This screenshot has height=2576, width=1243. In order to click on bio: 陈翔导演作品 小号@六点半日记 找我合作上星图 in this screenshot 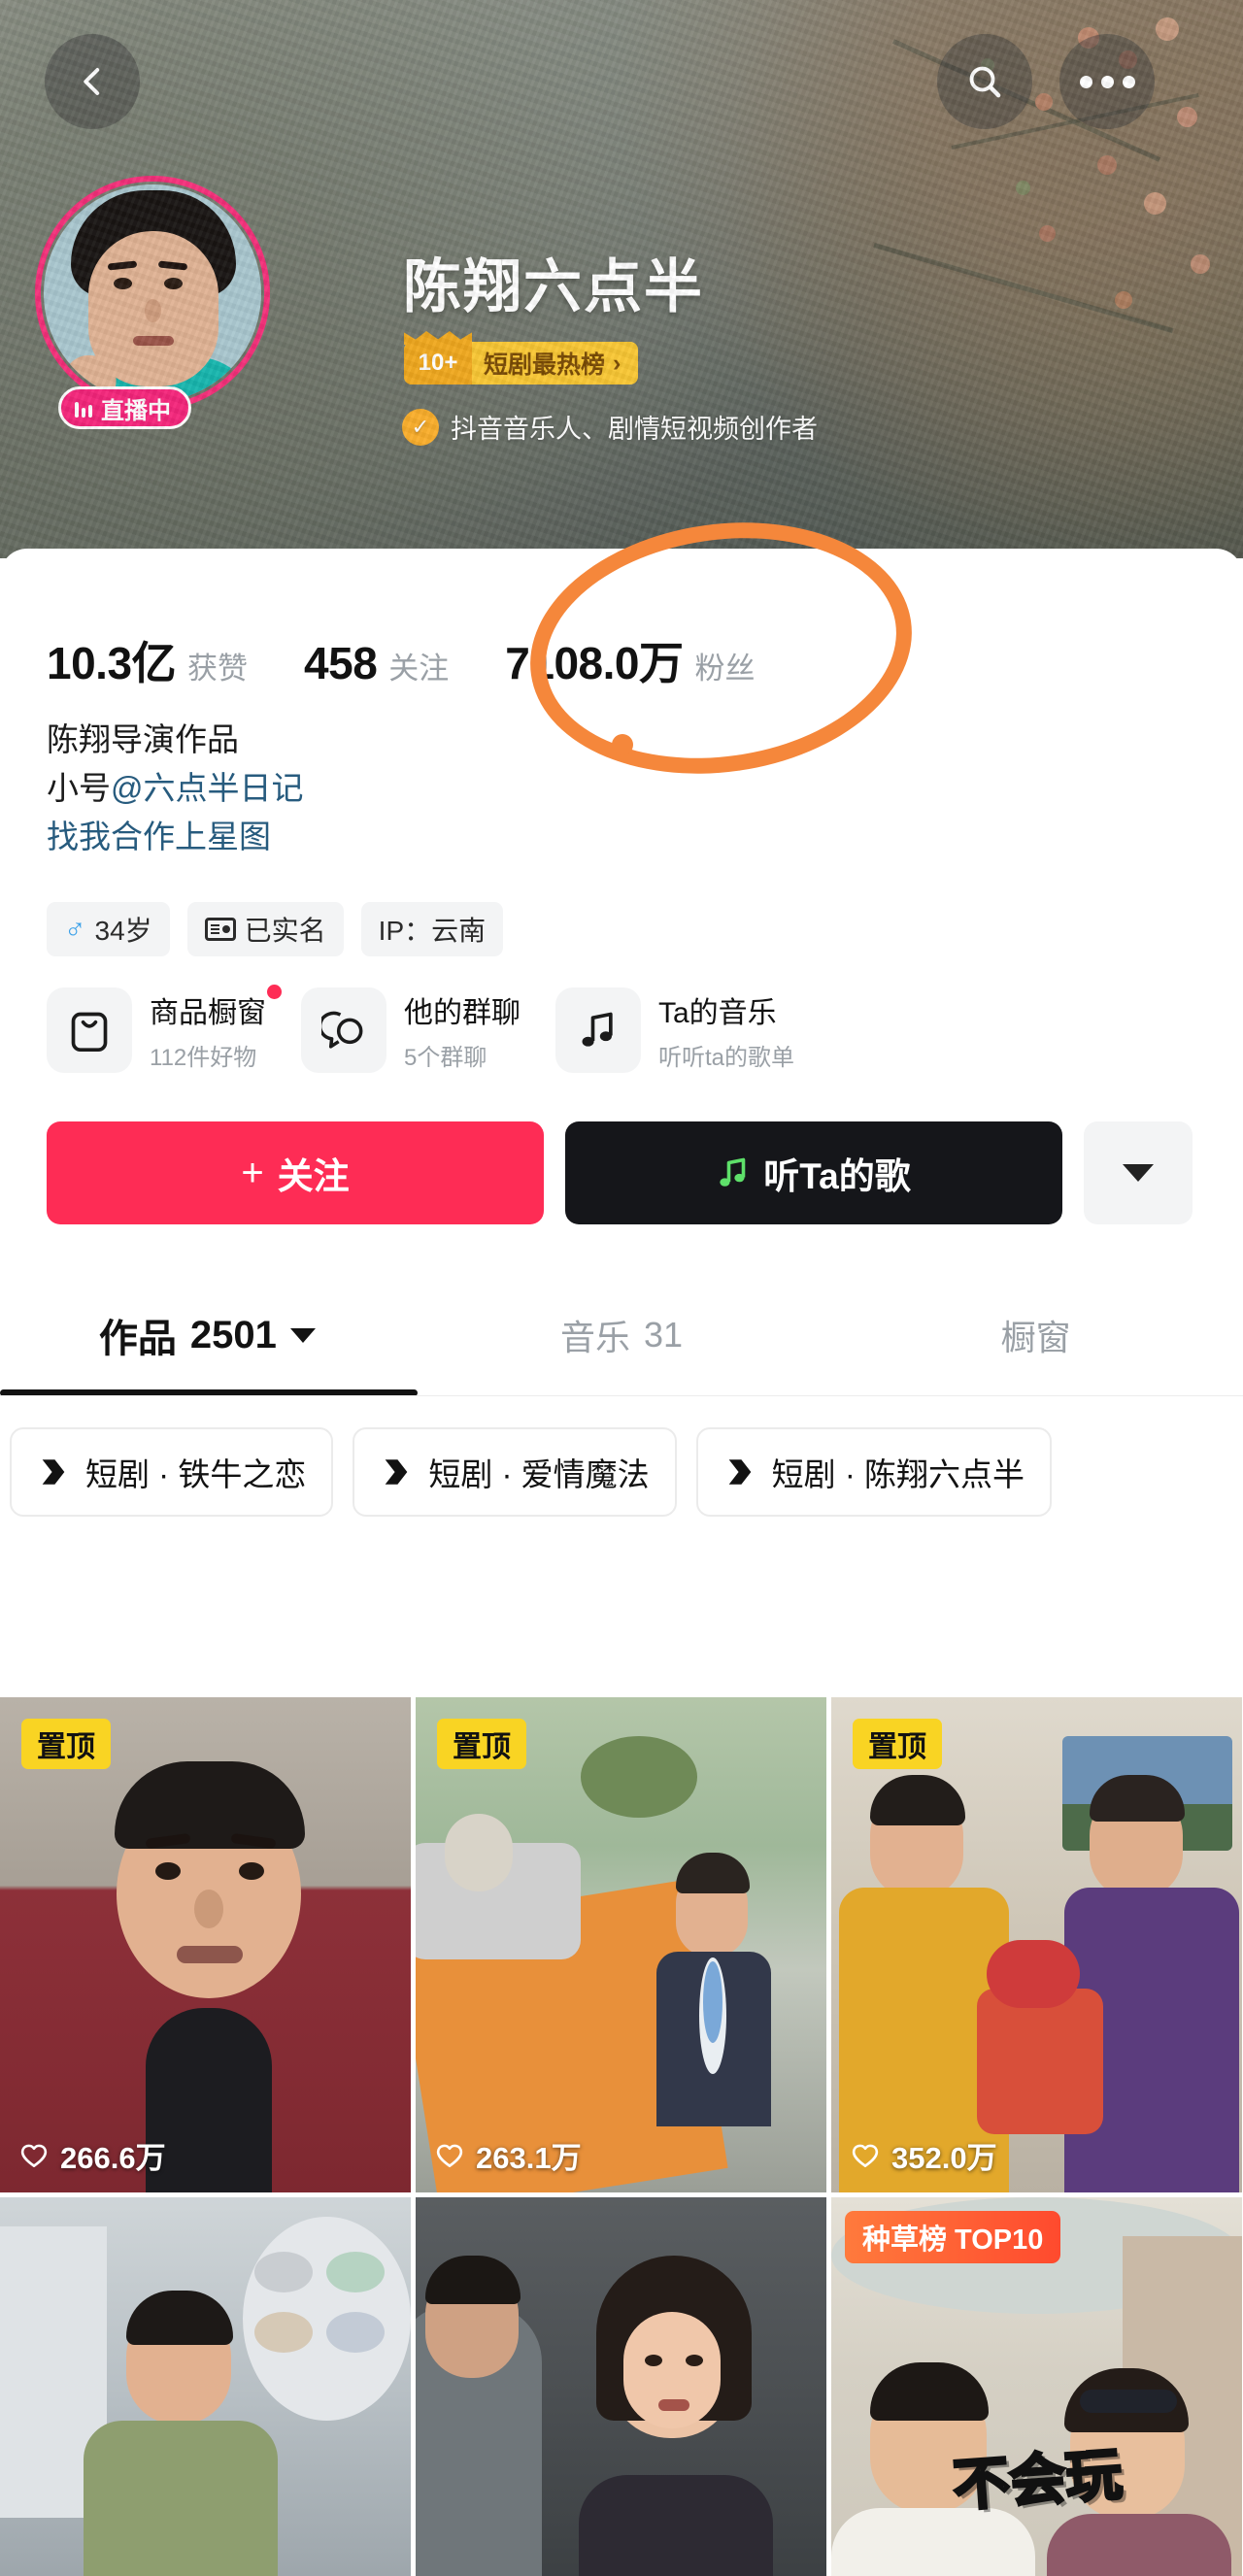, I will do `click(175, 788)`.